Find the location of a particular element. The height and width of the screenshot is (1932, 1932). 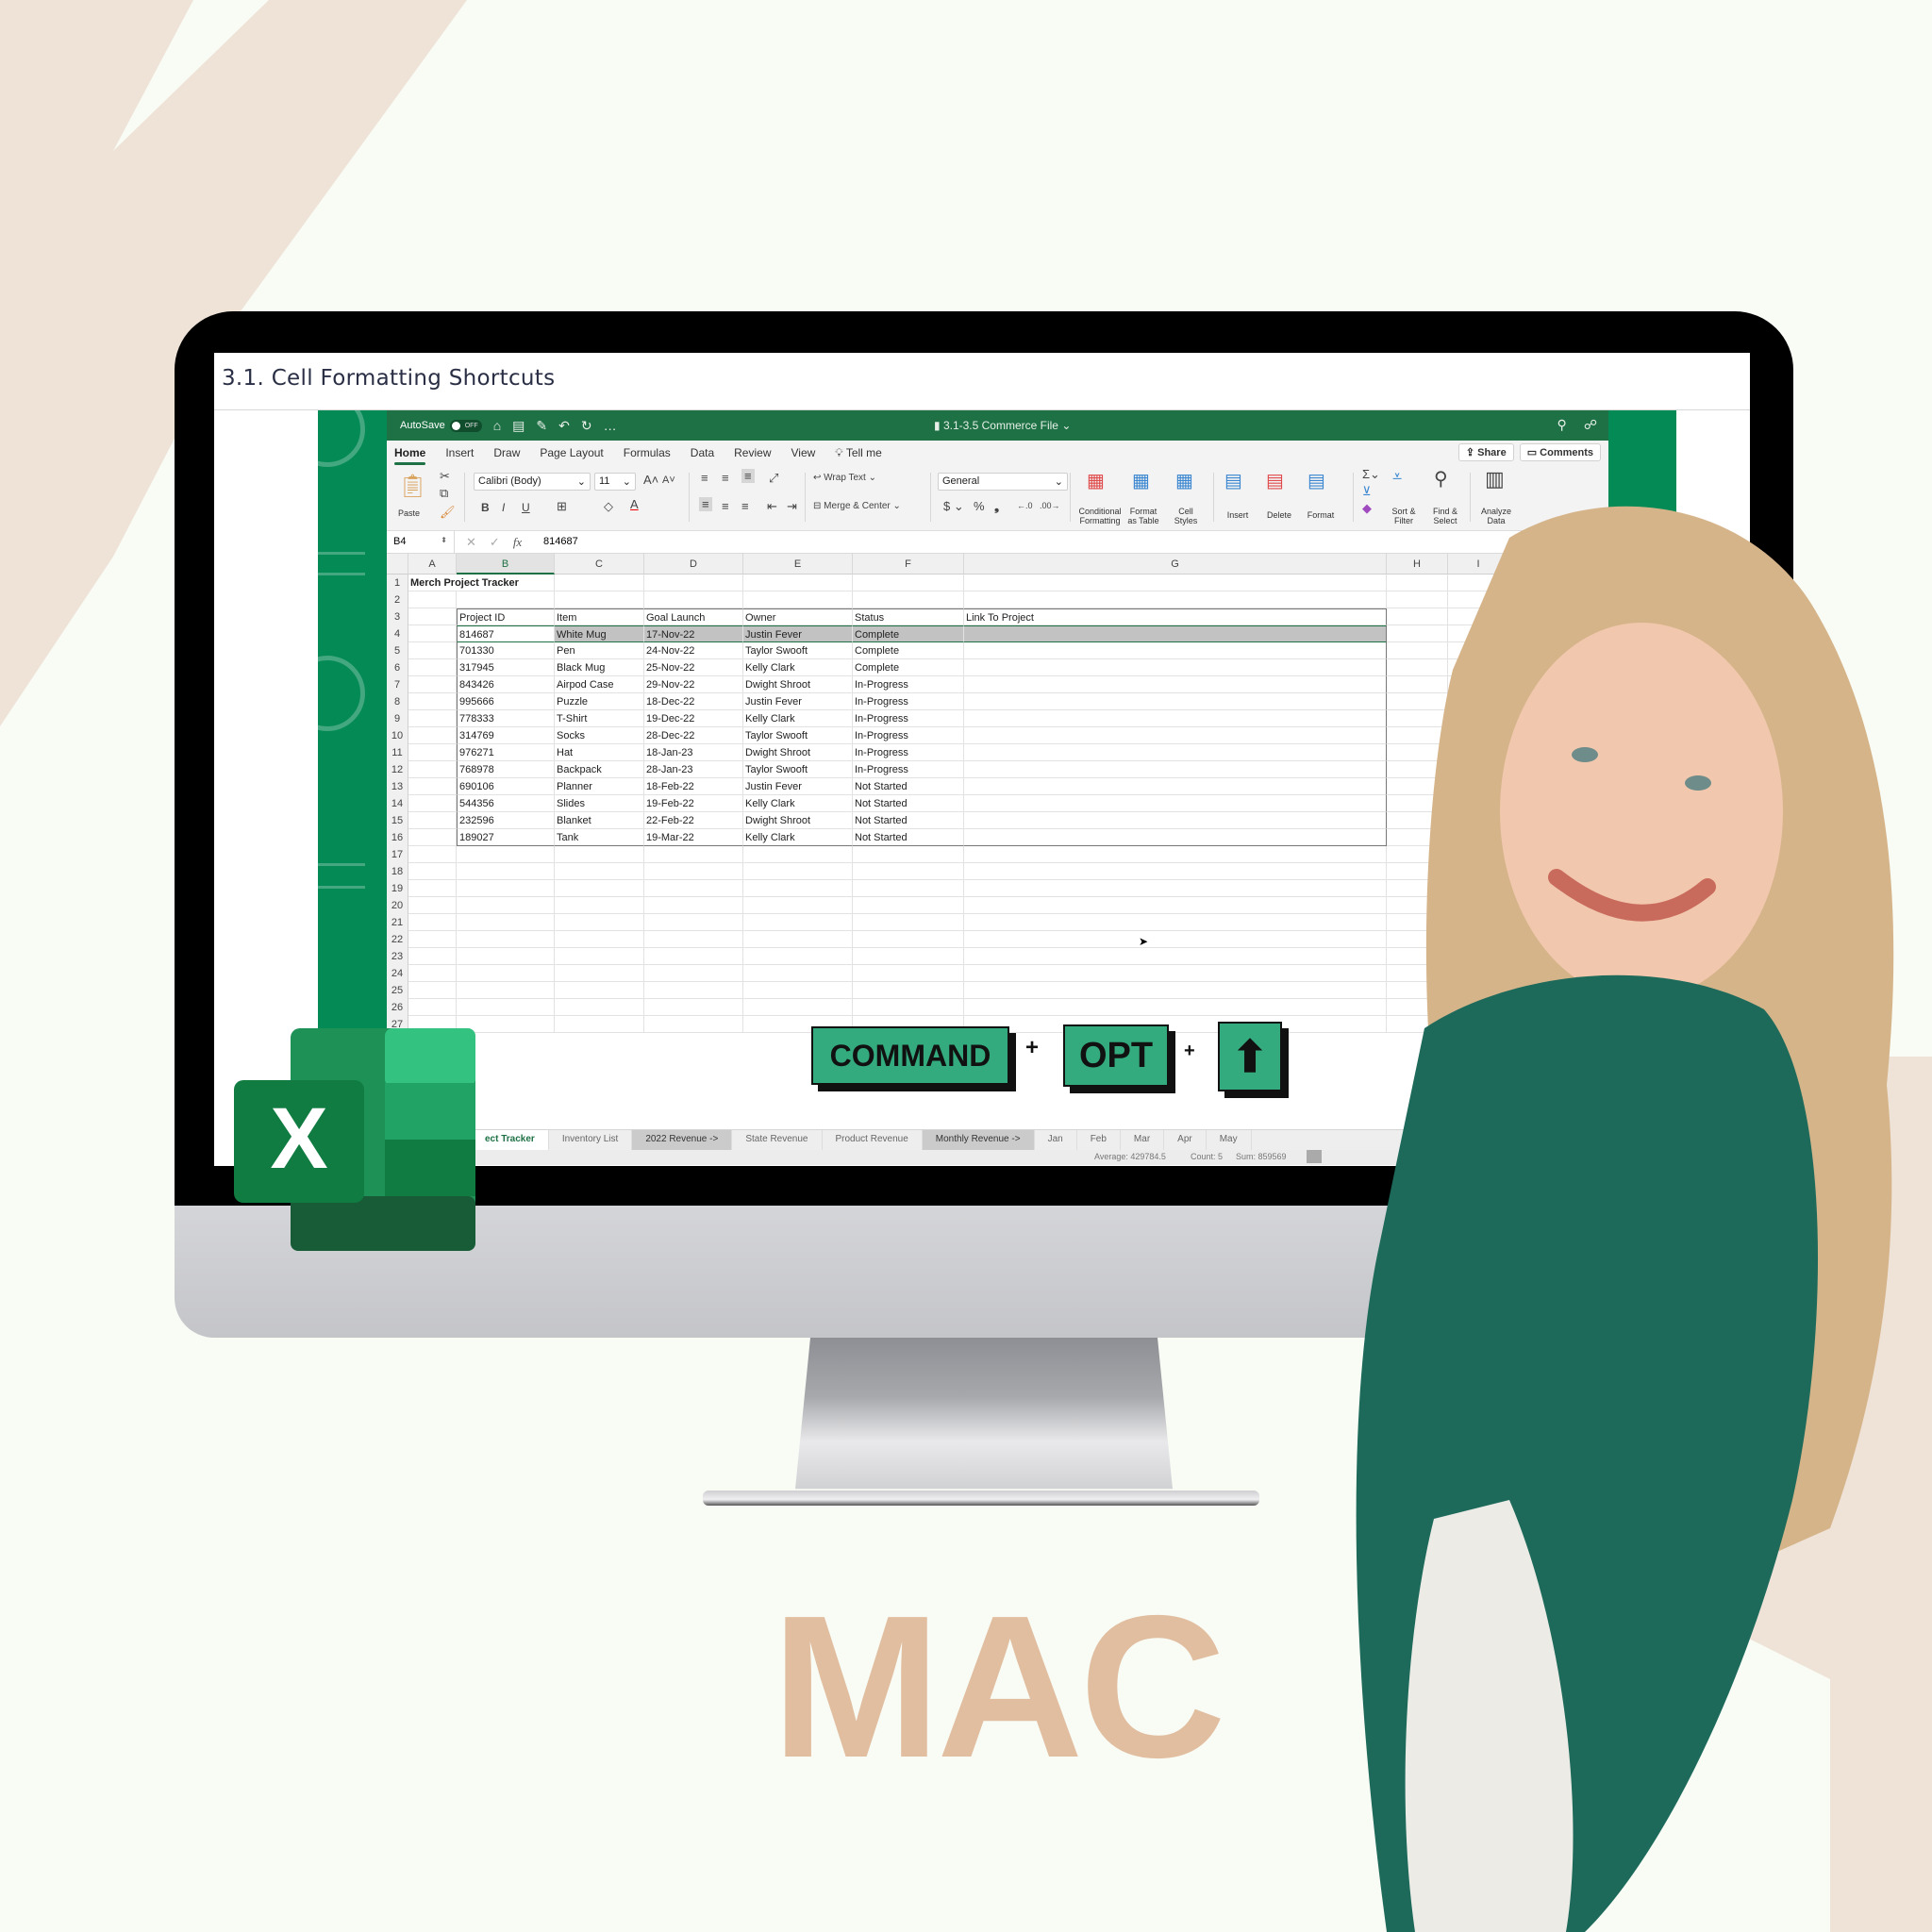

cell: Justin Fever is located at coordinates (798, 702).